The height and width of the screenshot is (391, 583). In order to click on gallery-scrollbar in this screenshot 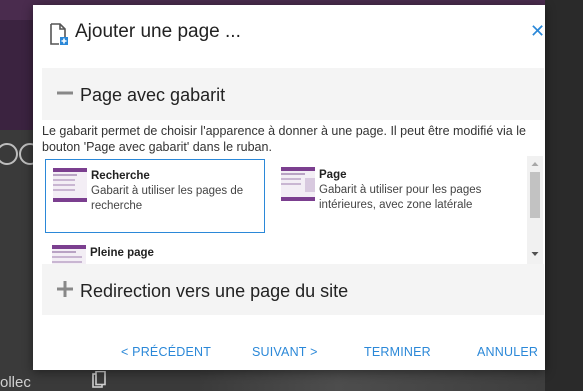, I will do `click(535, 210)`.